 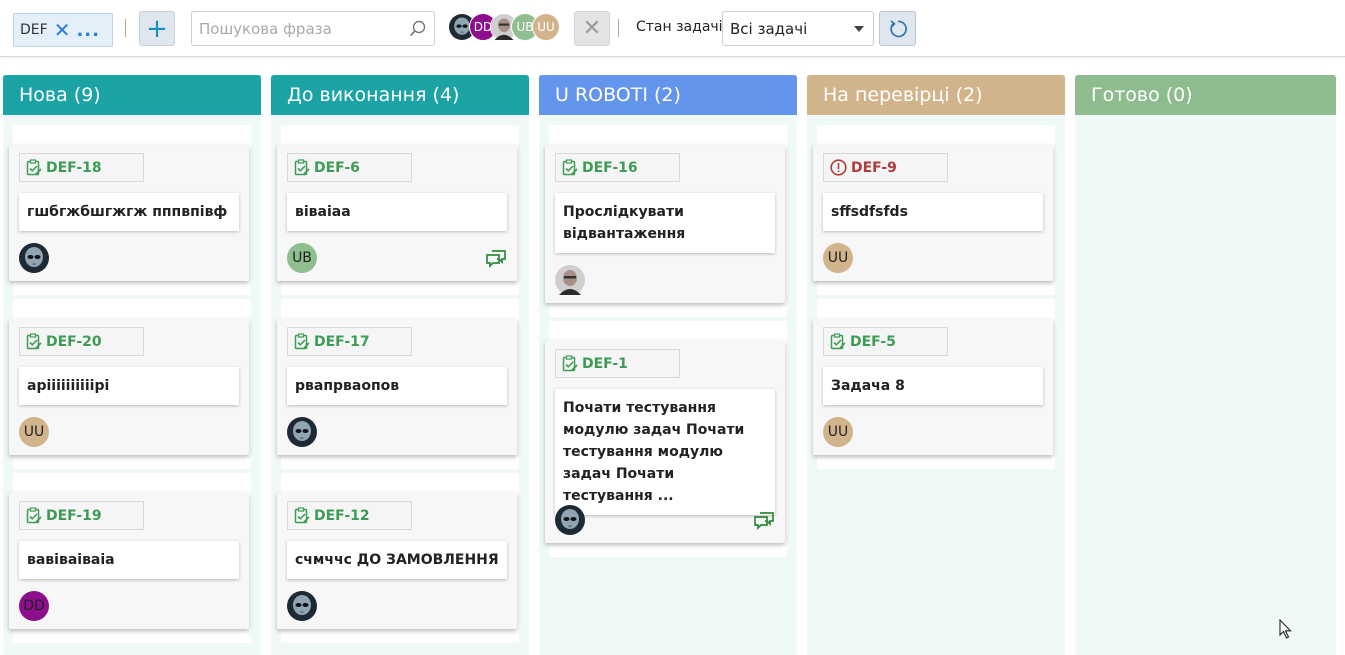 I want to click on task-card: DEF-6 віваіаа UB, so click(x=397, y=213).